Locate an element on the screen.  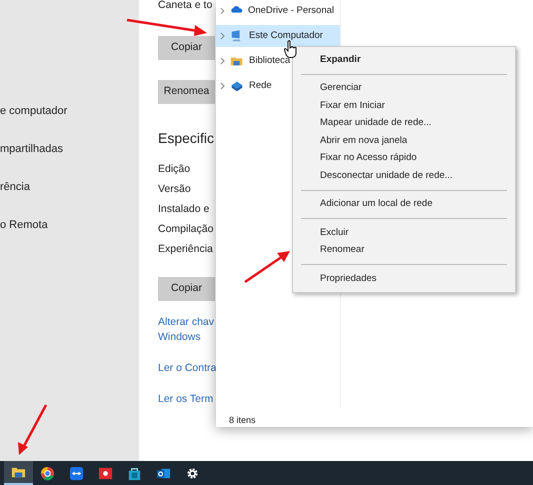
status-text: 8 itens is located at coordinates (242, 419).